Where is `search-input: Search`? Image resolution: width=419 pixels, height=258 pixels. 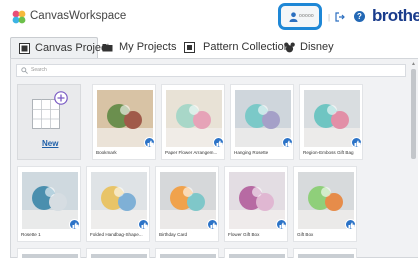
search-input: Search is located at coordinates (211, 70).